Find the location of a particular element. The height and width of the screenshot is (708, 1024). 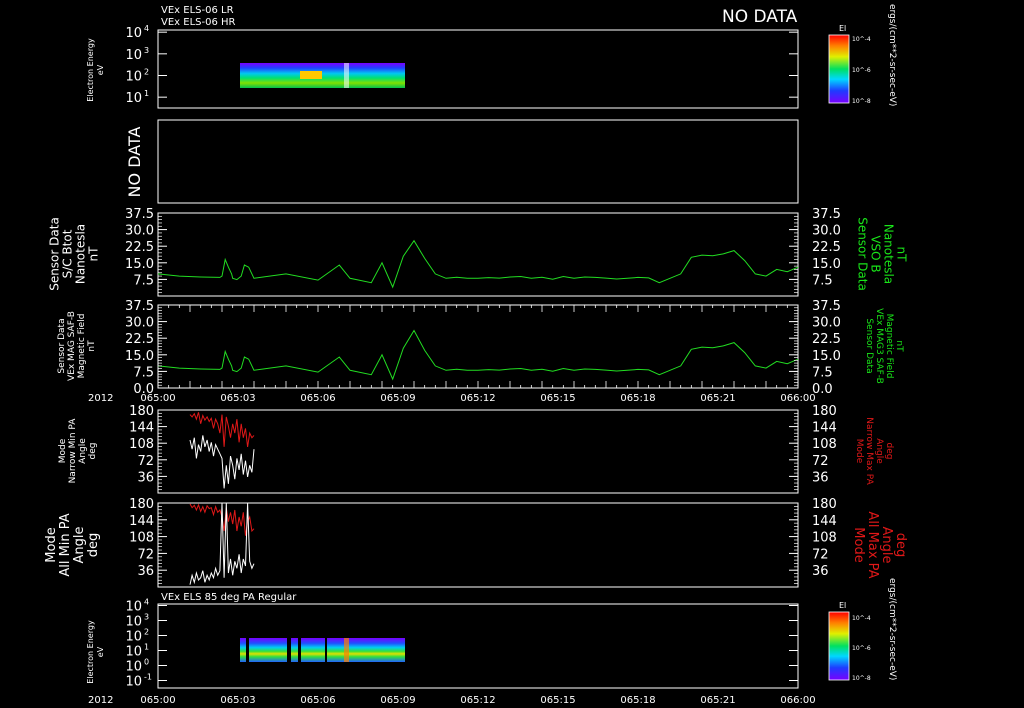

panel-5-ytick-label: 36 is located at coordinates (145, 477).